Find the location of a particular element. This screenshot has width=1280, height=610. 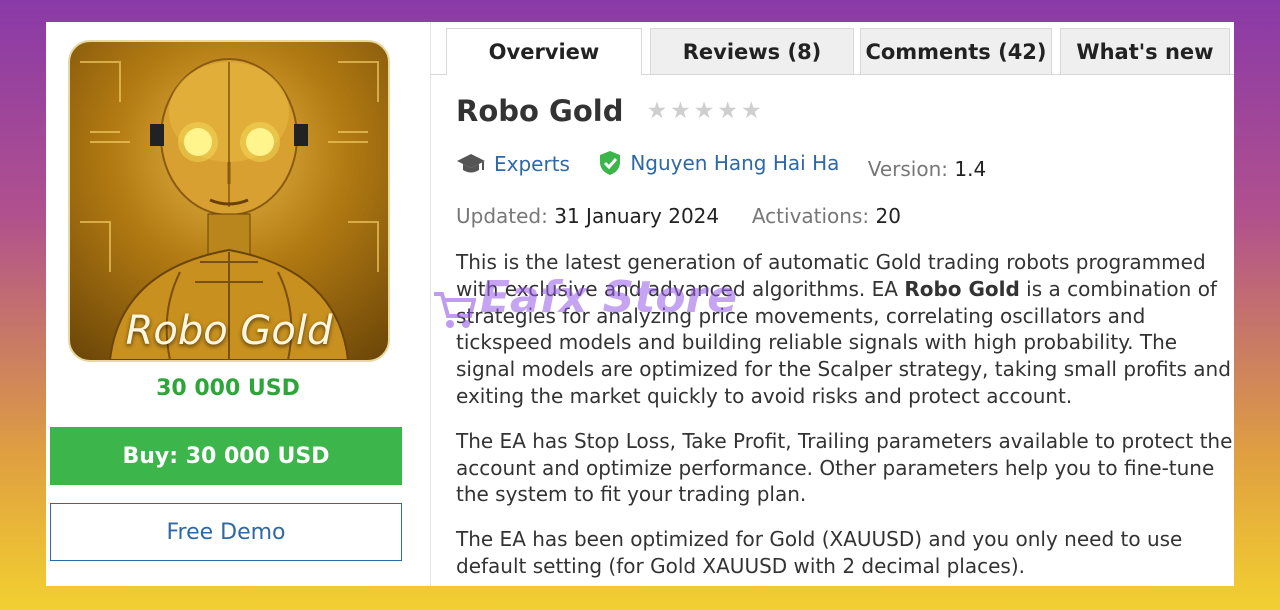

verified-shield-icon is located at coordinates (610, 163).